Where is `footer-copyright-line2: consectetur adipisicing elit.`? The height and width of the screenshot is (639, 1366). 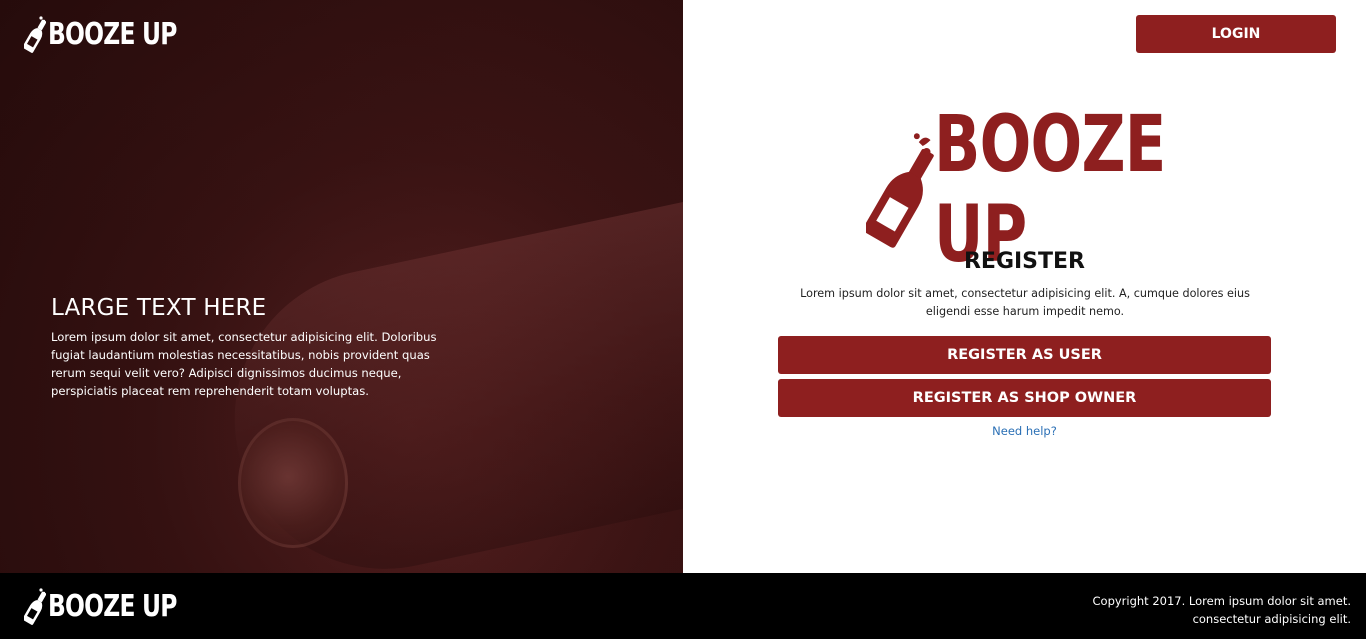
footer-copyright-line2: consectetur adipisicing elit. is located at coordinates (1271, 619).